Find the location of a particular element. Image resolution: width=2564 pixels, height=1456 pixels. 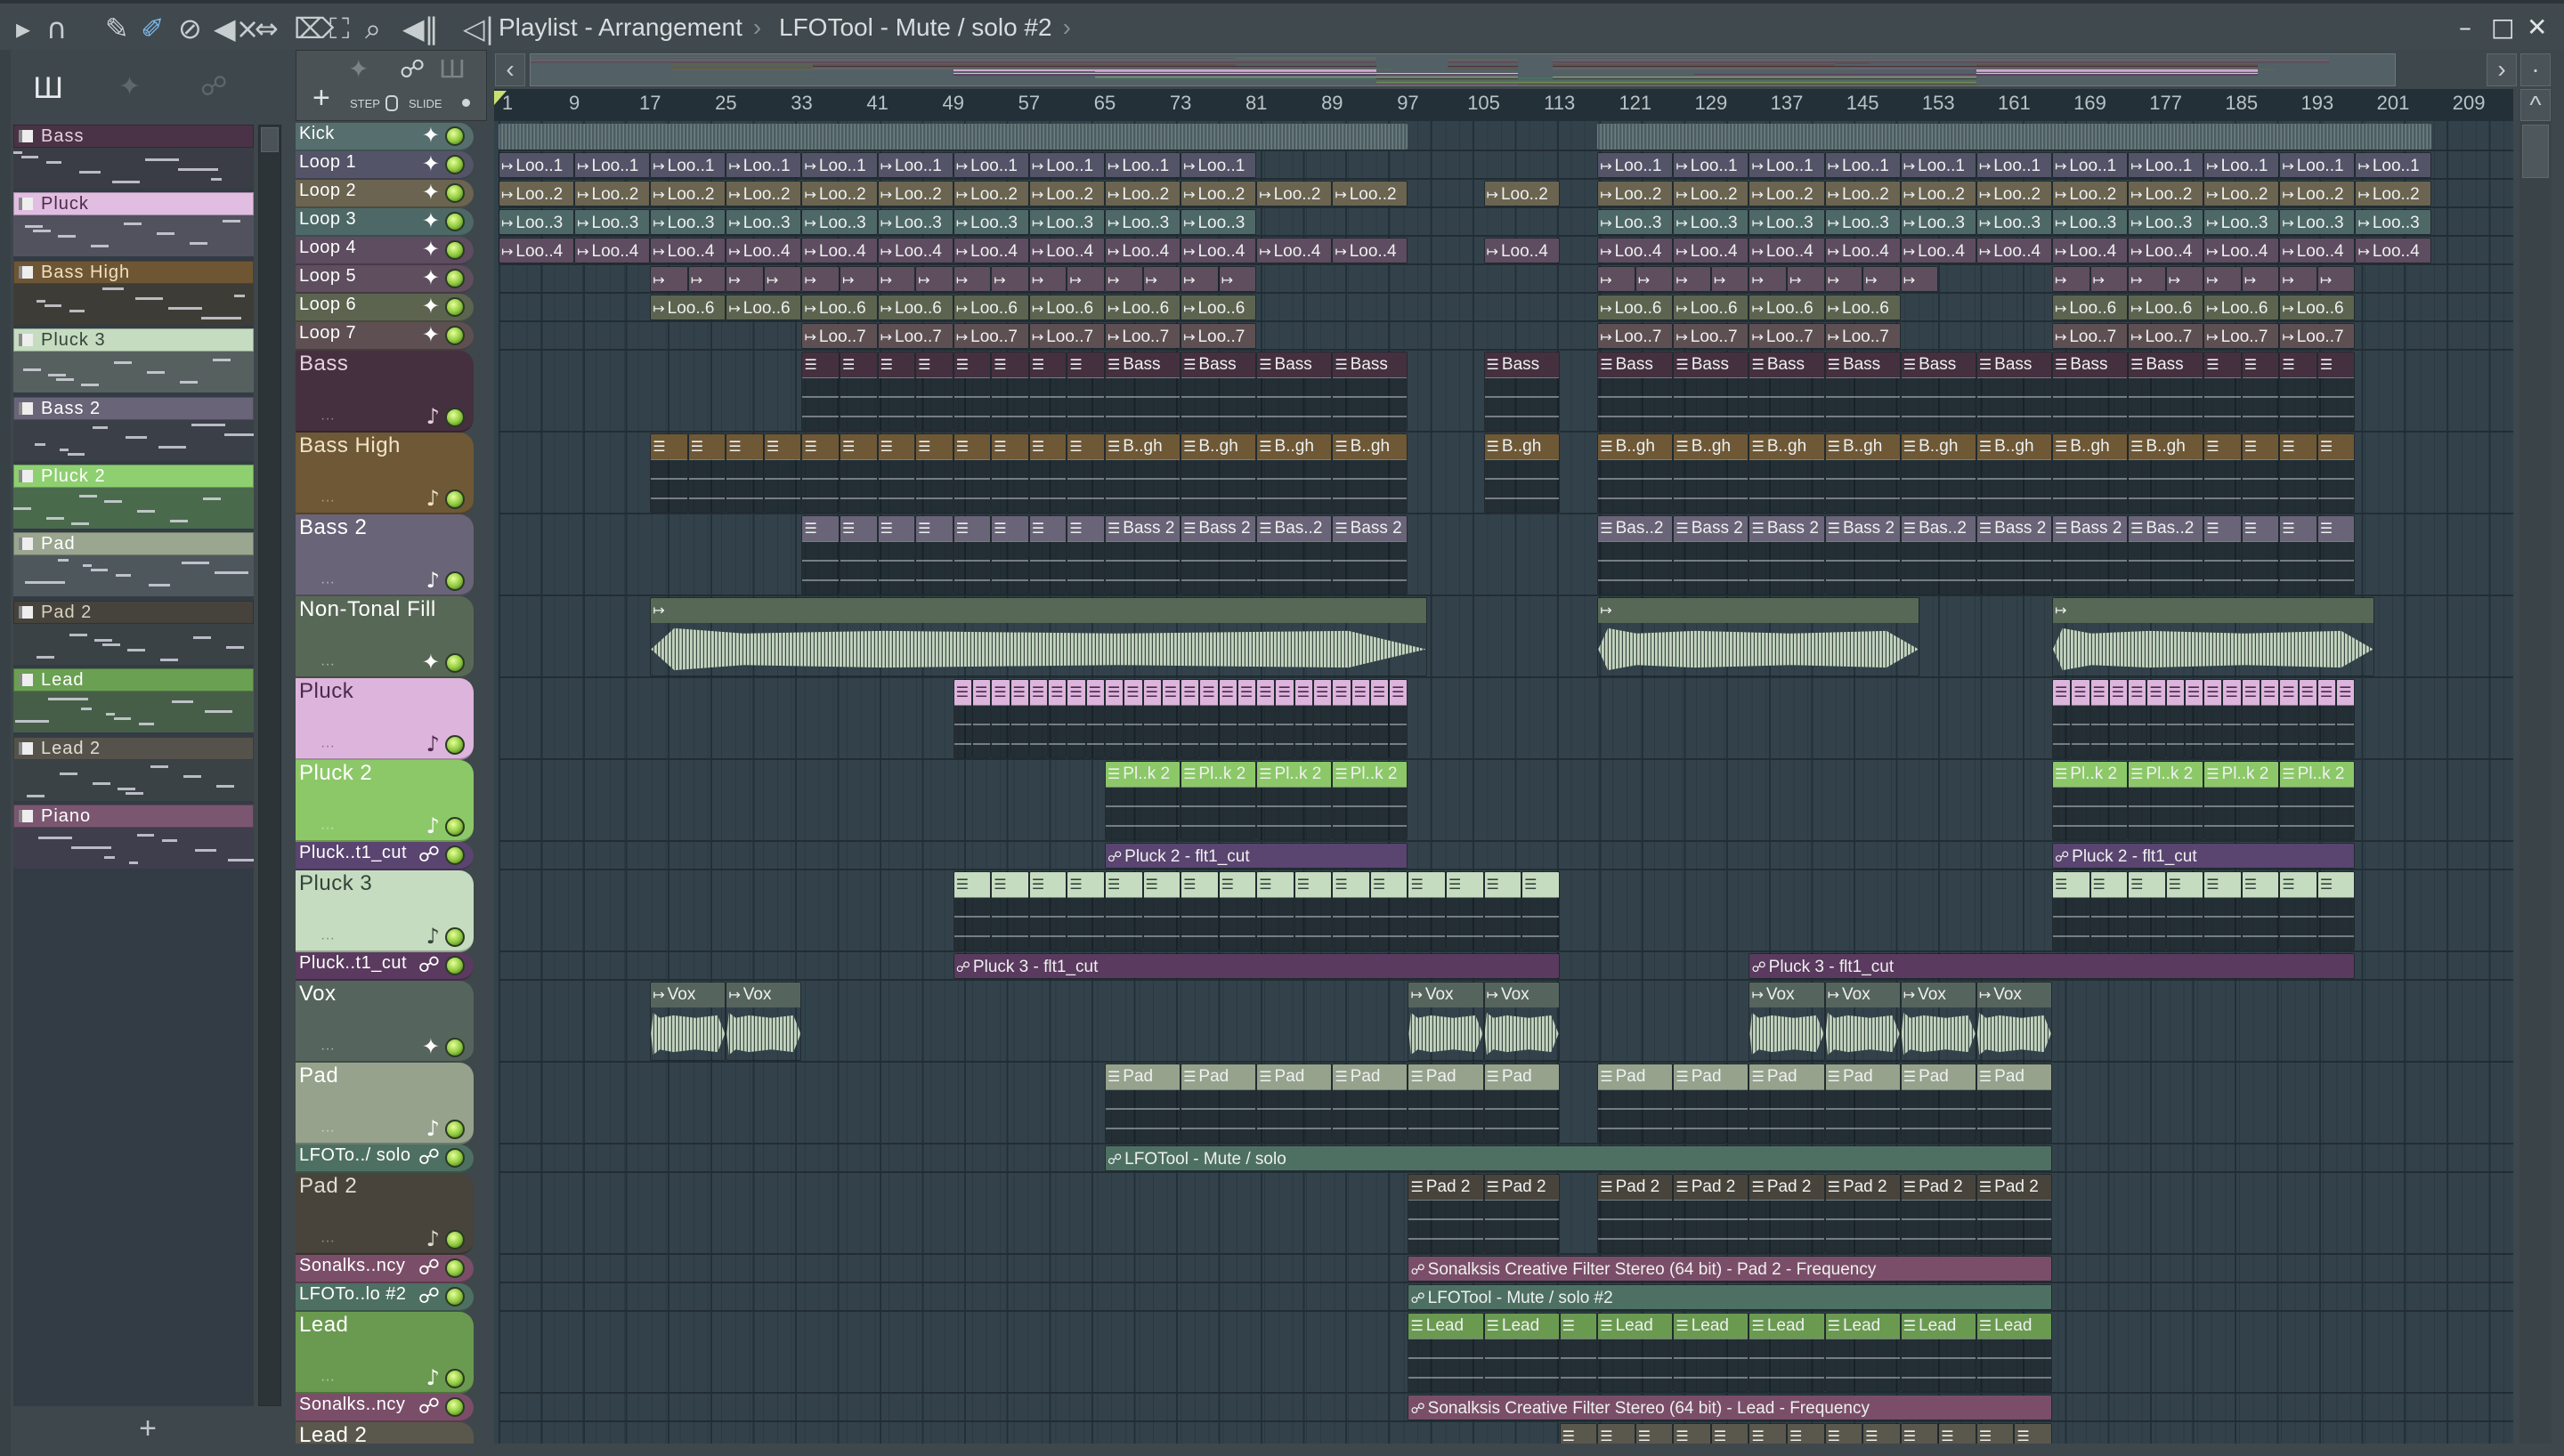

playlist-clip: ☰ Lead is located at coordinates (1938, 1352).